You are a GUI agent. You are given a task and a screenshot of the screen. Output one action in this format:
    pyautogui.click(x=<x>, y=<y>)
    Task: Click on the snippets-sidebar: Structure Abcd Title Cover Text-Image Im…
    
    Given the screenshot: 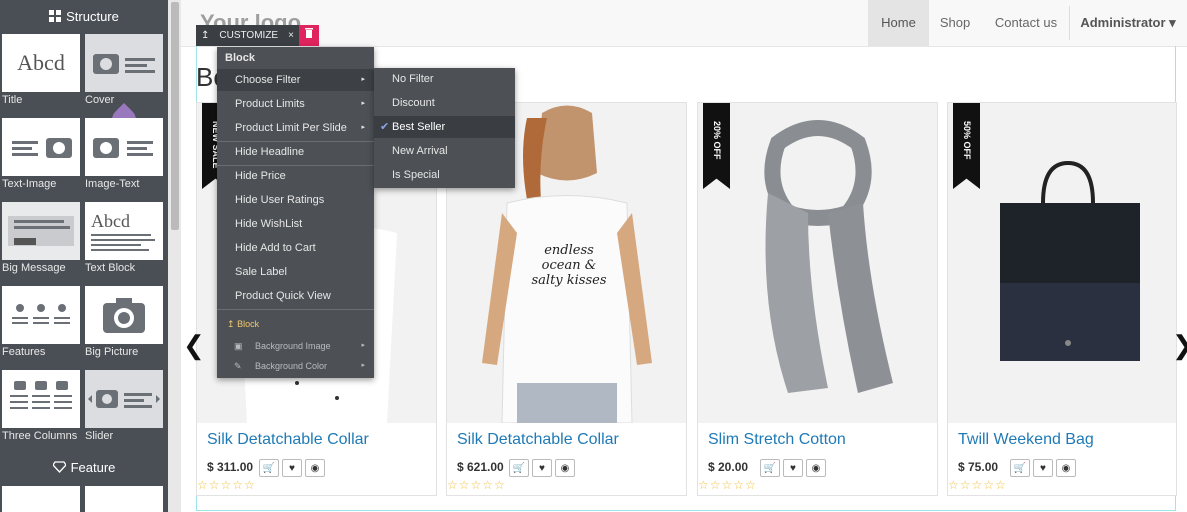 What is the action you would take?
    pyautogui.click(x=84, y=256)
    